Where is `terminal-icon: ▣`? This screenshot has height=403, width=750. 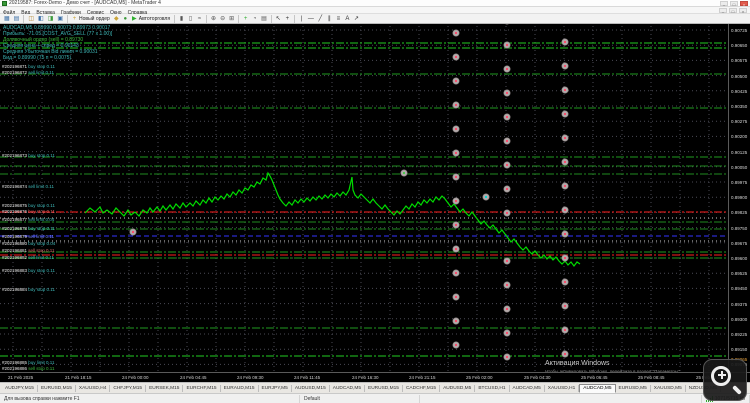 terminal-icon: ▣ is located at coordinates (60, 19).